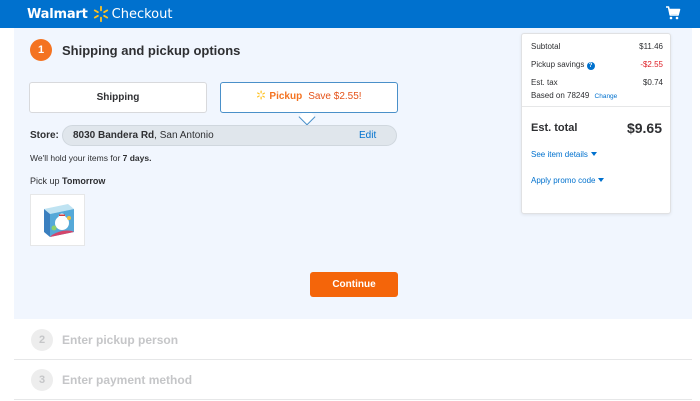 Image resolution: width=700 pixels, height=401 pixels. What do you see at coordinates (559, 154) in the screenshot?
I see `see-item-details-label: See item details` at bounding box center [559, 154].